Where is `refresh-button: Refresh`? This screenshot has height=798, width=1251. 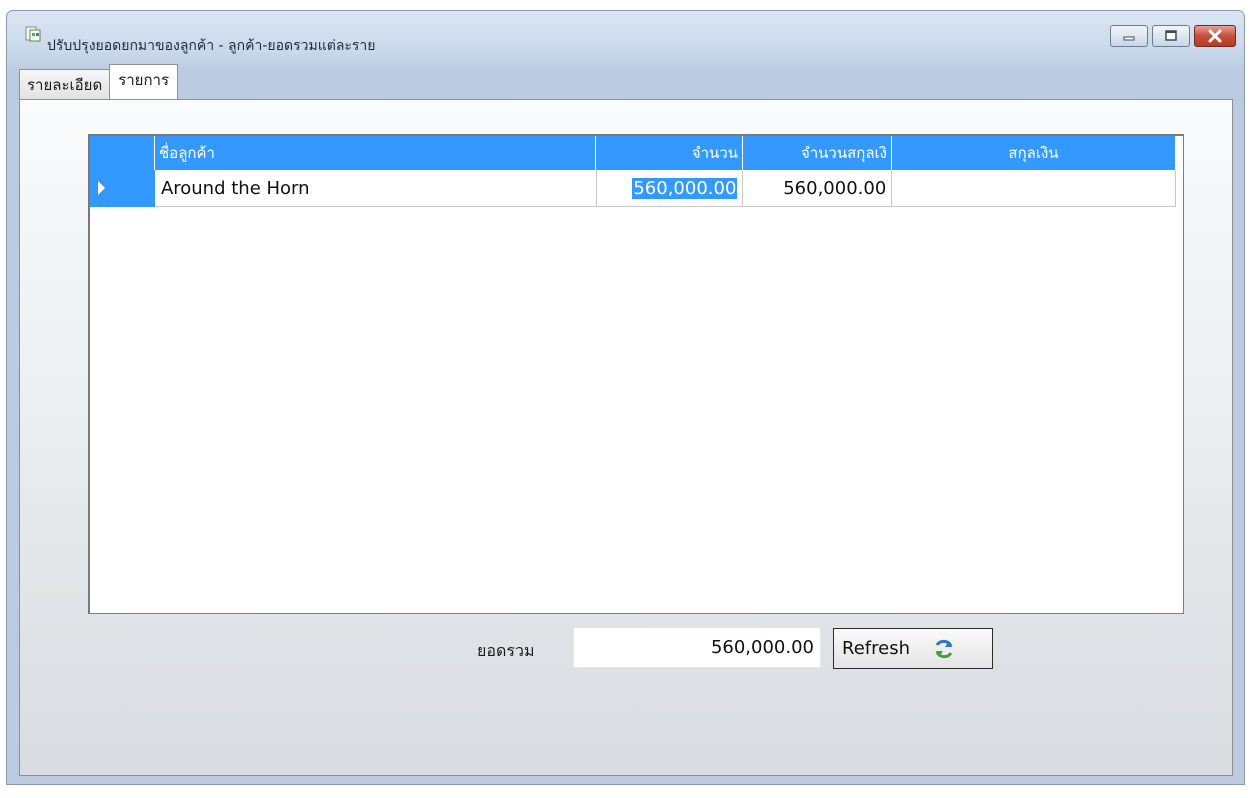
refresh-button: Refresh is located at coordinates (913, 648).